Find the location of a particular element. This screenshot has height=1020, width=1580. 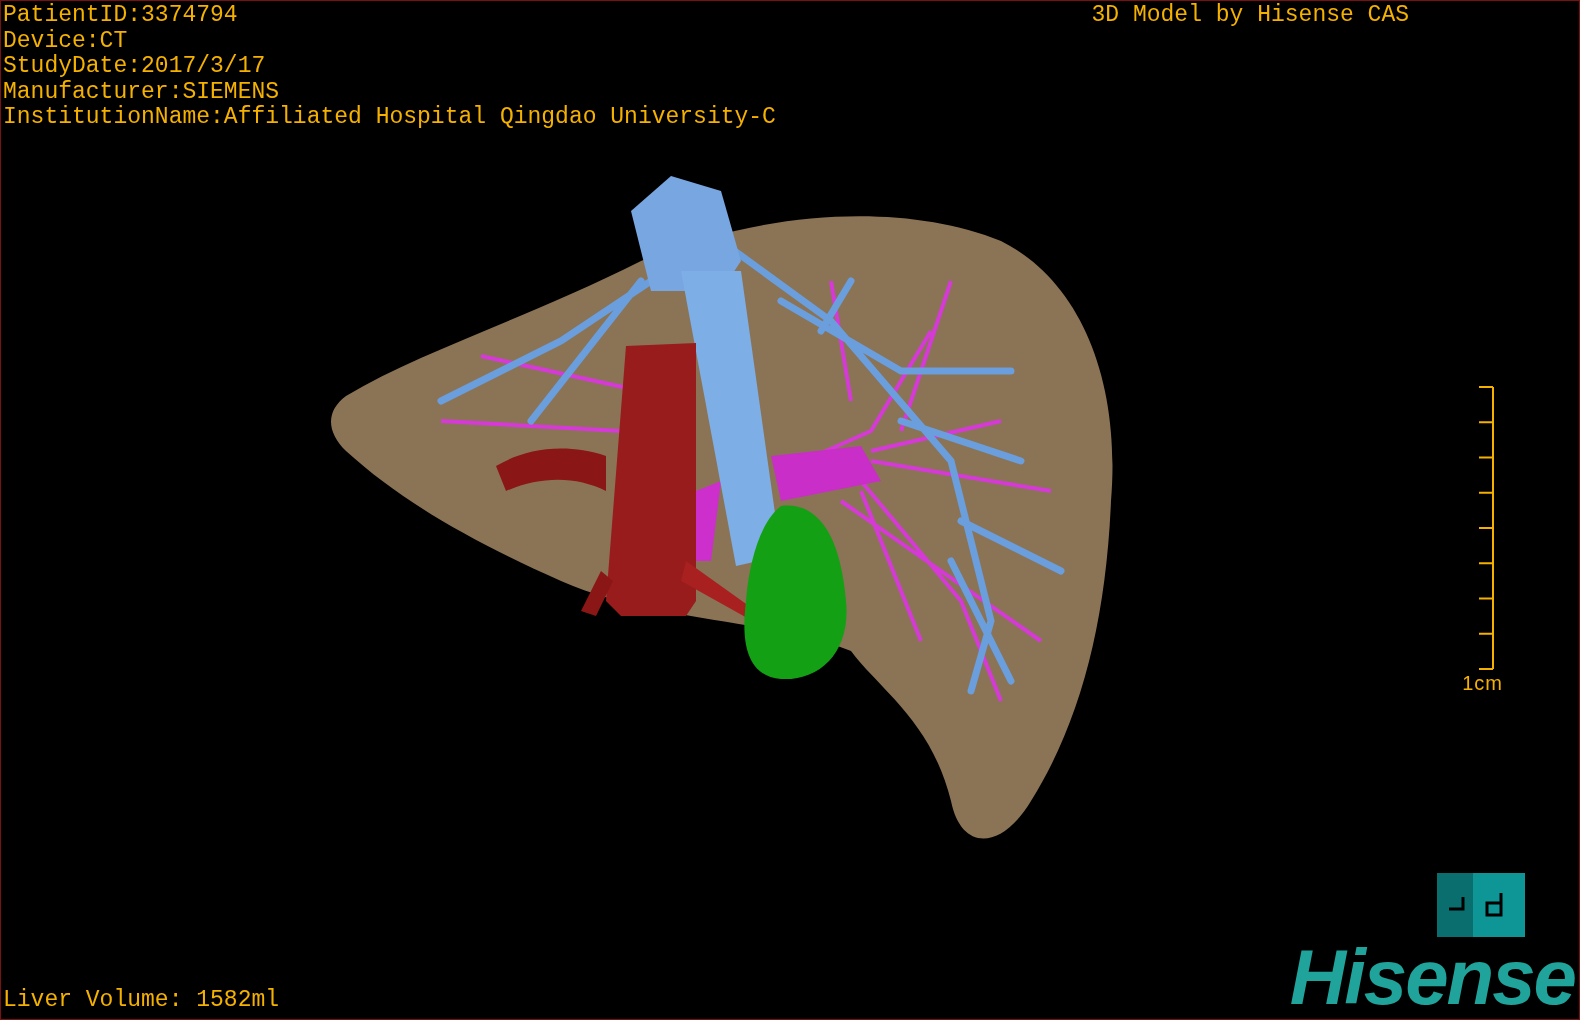

patient-info-text: Manufacturer:SIEMENS is located at coordinates (142, 92).